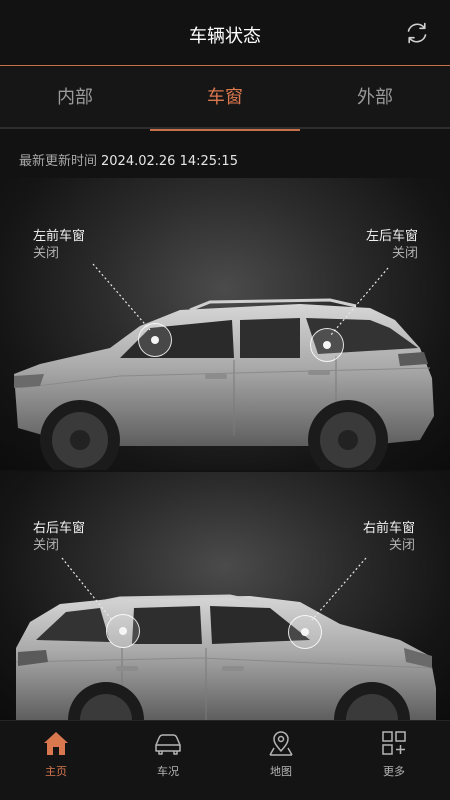  I want to click on label-front-left-window: 左前车窗 关闭, so click(59, 245).